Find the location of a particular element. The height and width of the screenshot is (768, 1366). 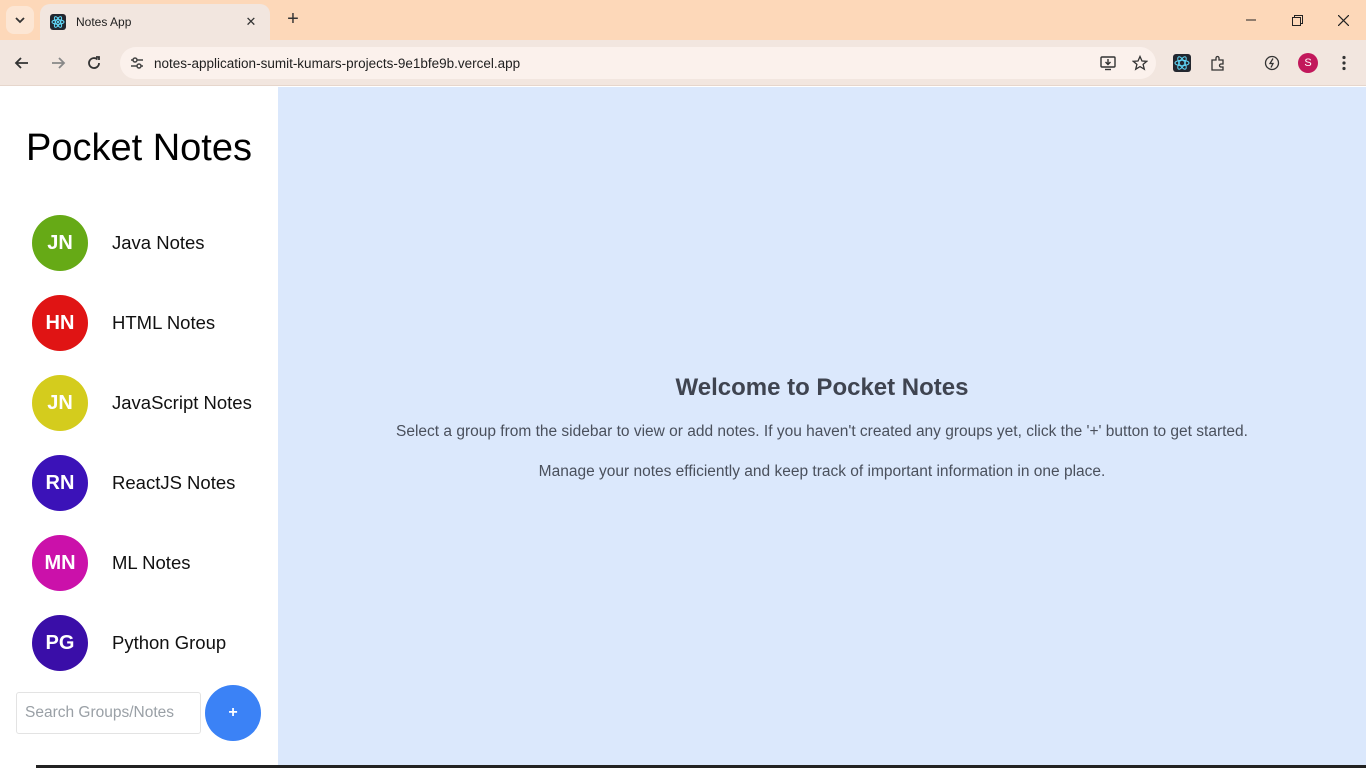

group-avatar: RN is located at coordinates (60, 483).